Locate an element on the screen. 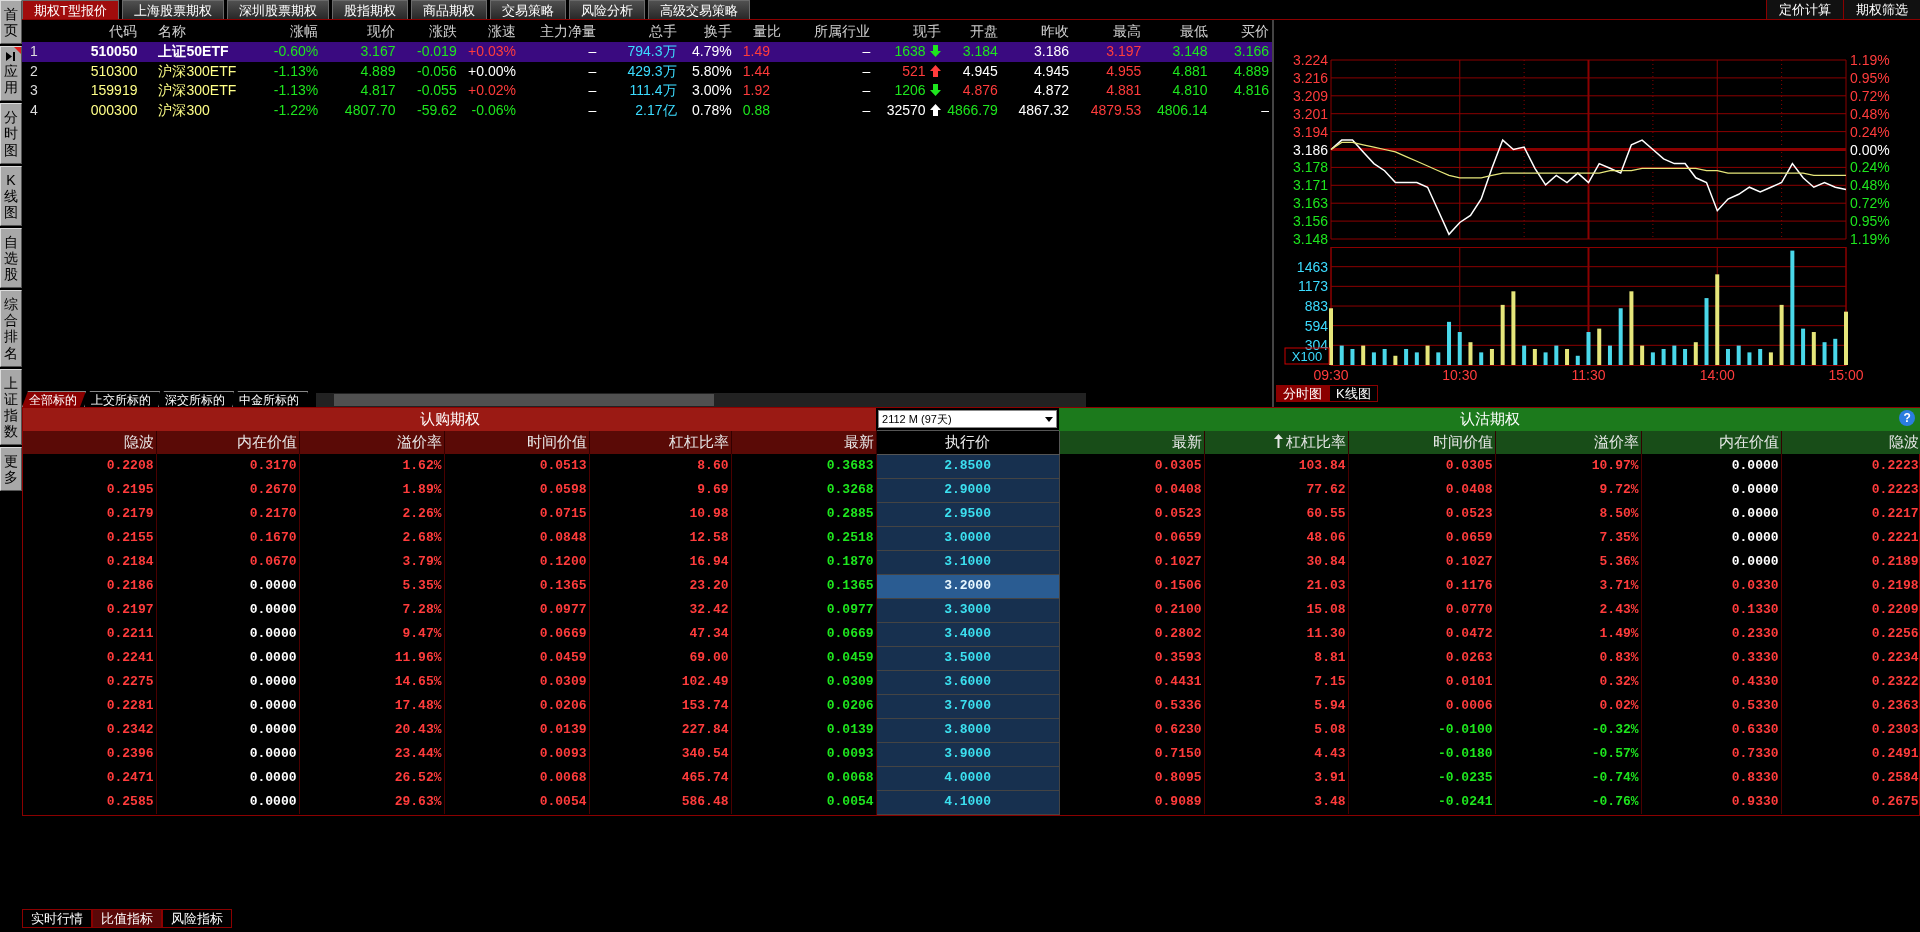 Image resolution: width=1920 pixels, height=932 pixels. table-cell: 0.0408 is located at coordinates (1469, 490).